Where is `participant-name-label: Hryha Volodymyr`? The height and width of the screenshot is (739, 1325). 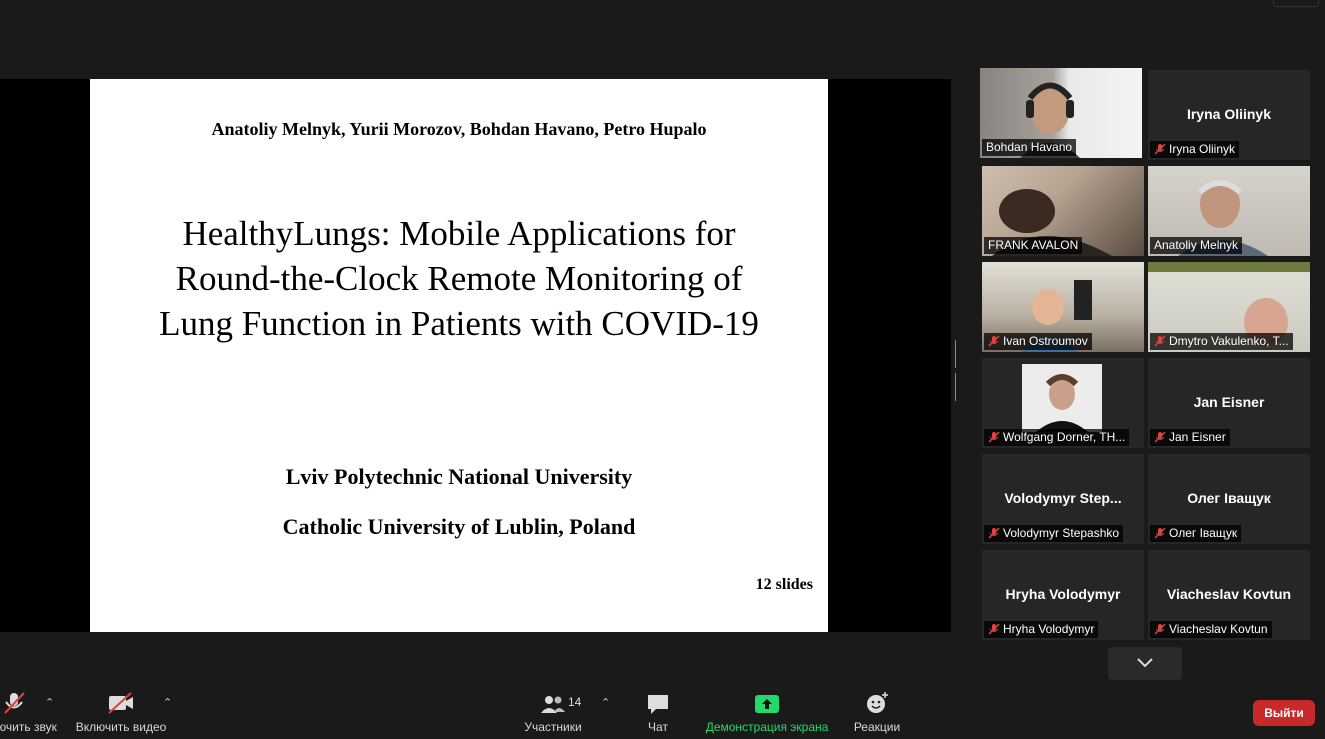
participant-name-label: Hryha Volodymyr is located at coordinates (1041, 629).